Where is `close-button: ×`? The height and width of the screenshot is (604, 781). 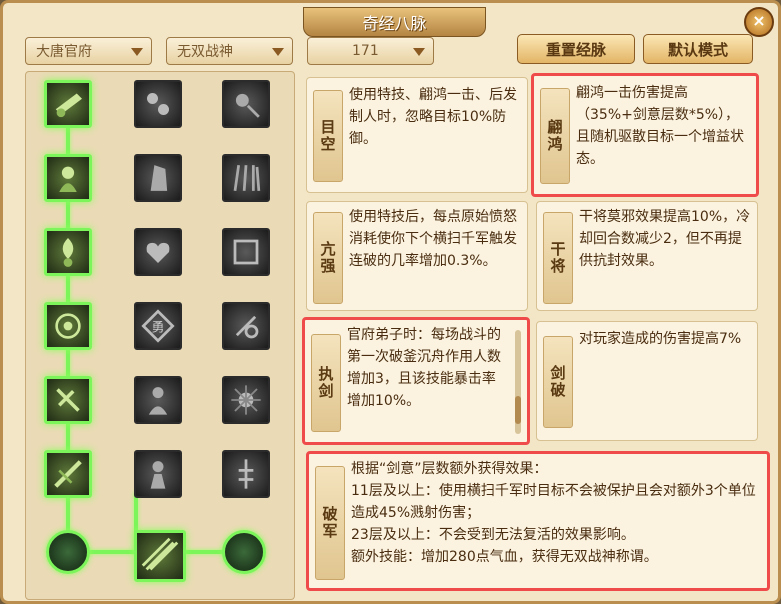 close-button: × is located at coordinates (759, 22).